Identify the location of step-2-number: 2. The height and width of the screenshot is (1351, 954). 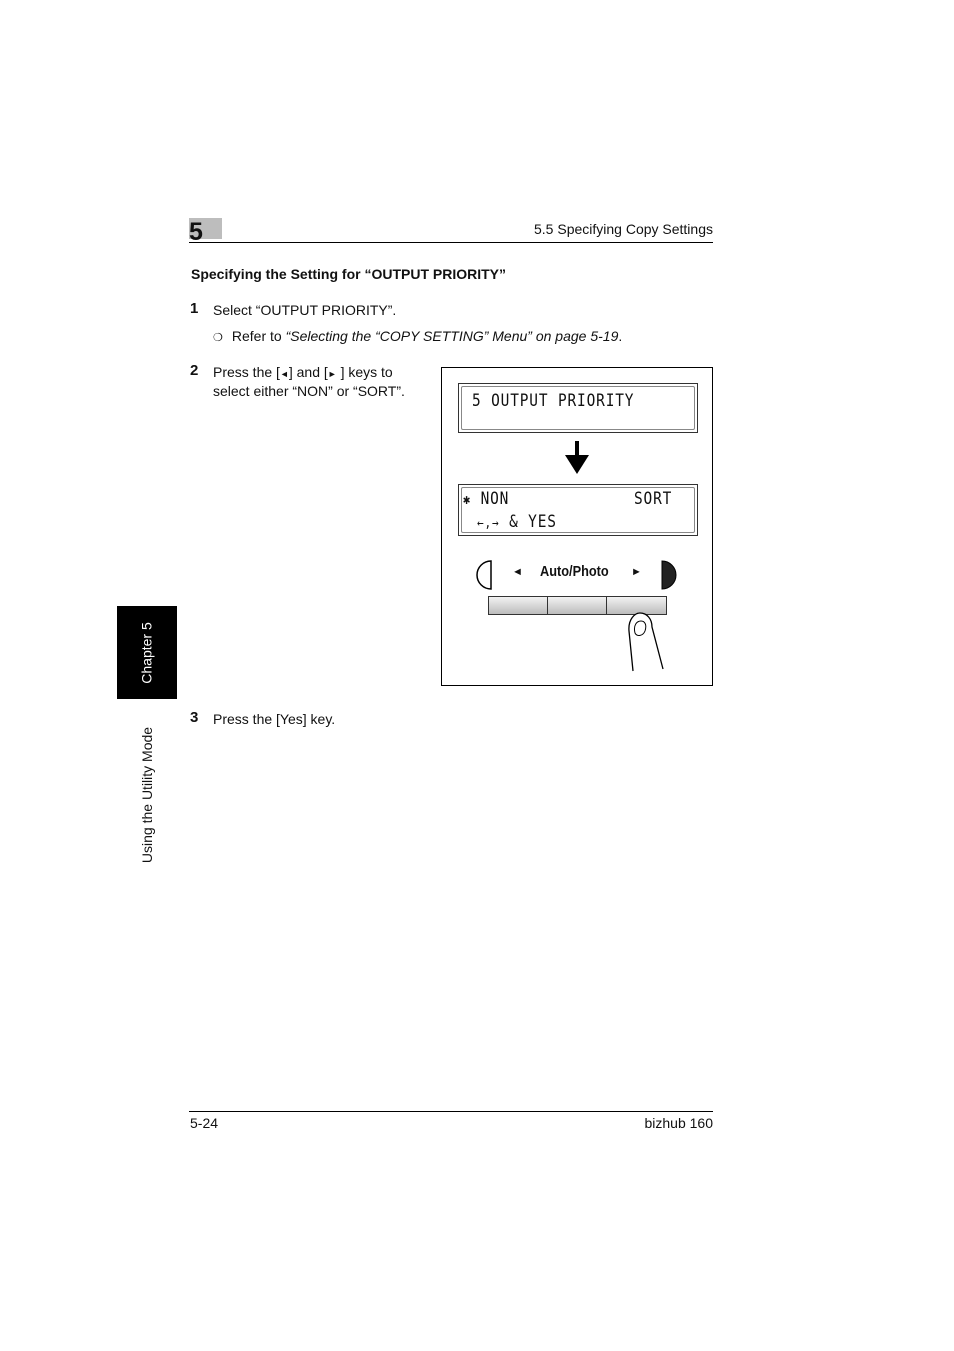
(194, 370).